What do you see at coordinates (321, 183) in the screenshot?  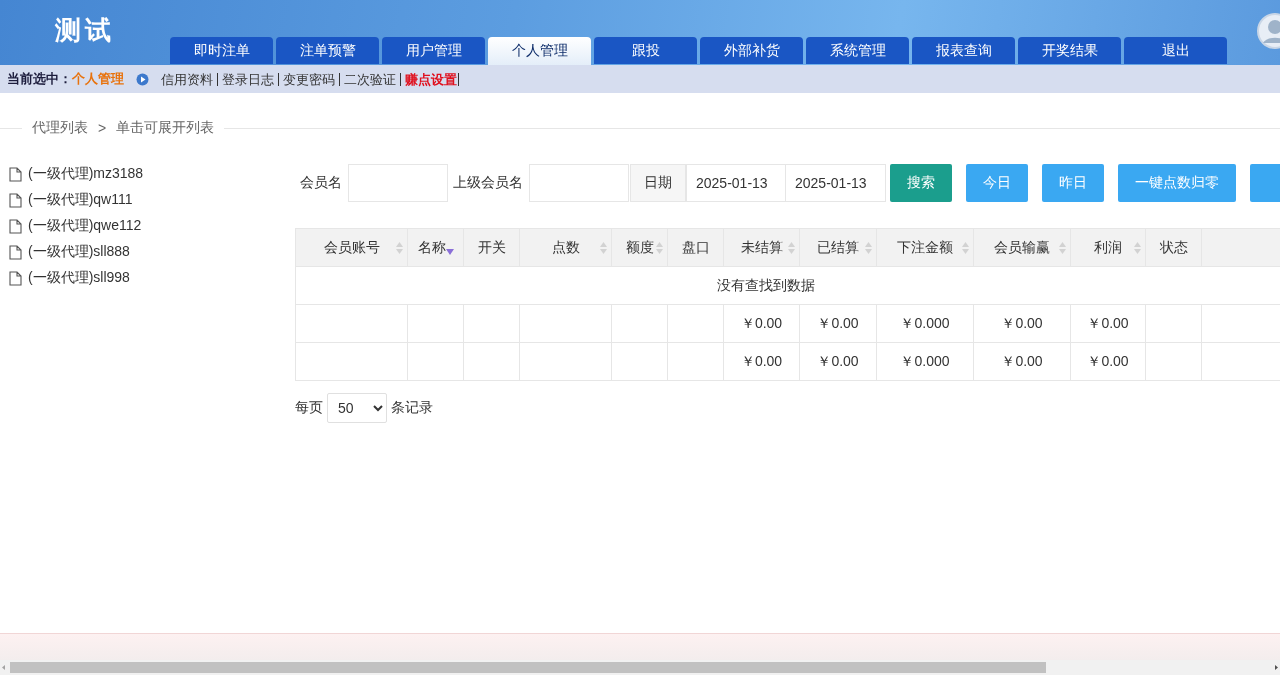 I see `field-label: 会员名` at bounding box center [321, 183].